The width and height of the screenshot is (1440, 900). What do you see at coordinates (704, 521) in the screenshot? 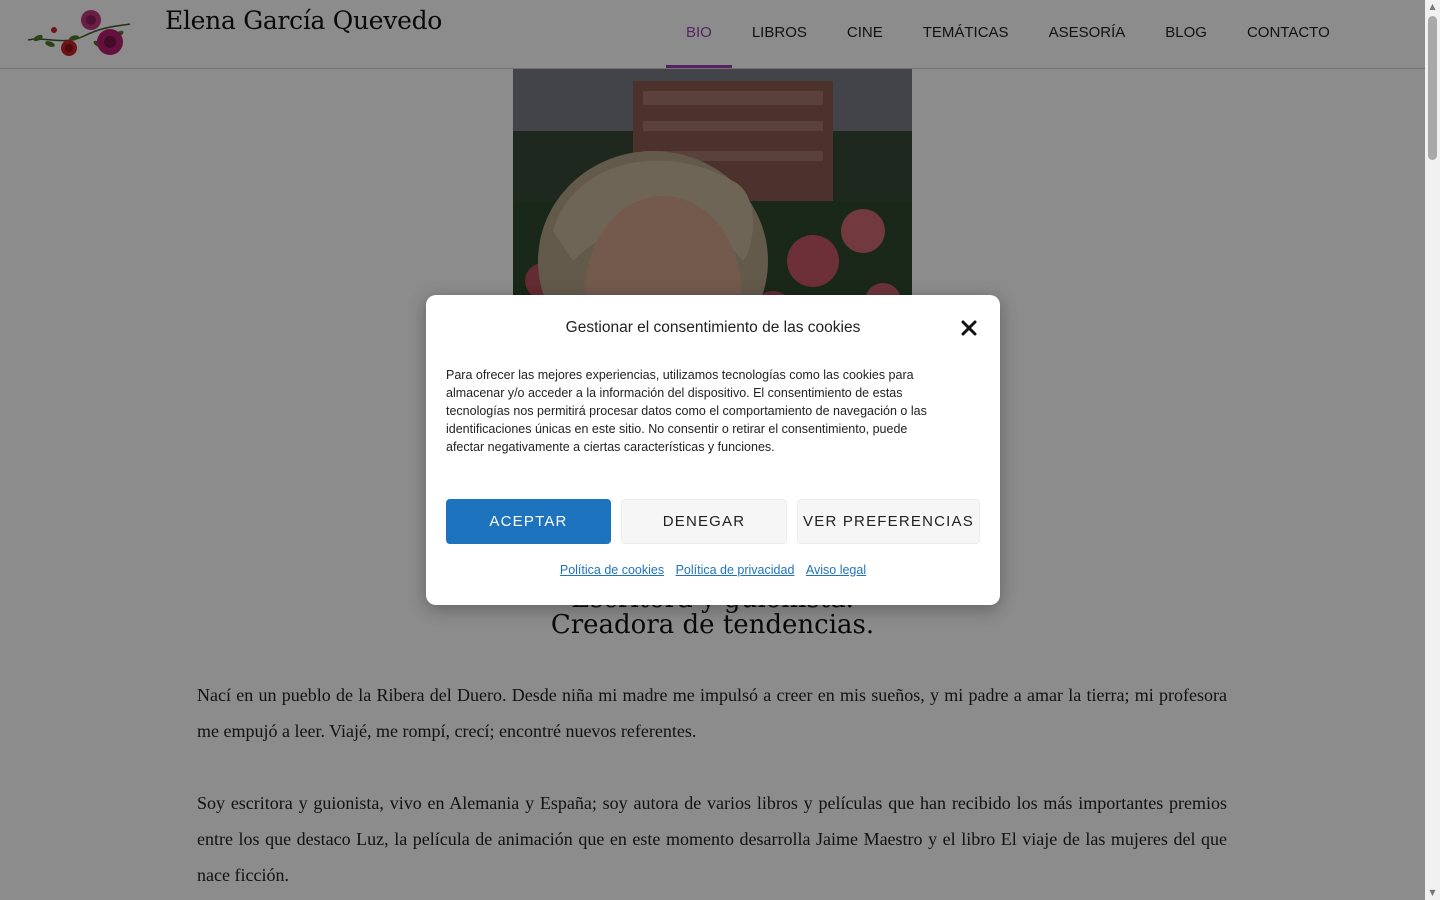
I see `deny-cookies-button: DENEGAR` at bounding box center [704, 521].